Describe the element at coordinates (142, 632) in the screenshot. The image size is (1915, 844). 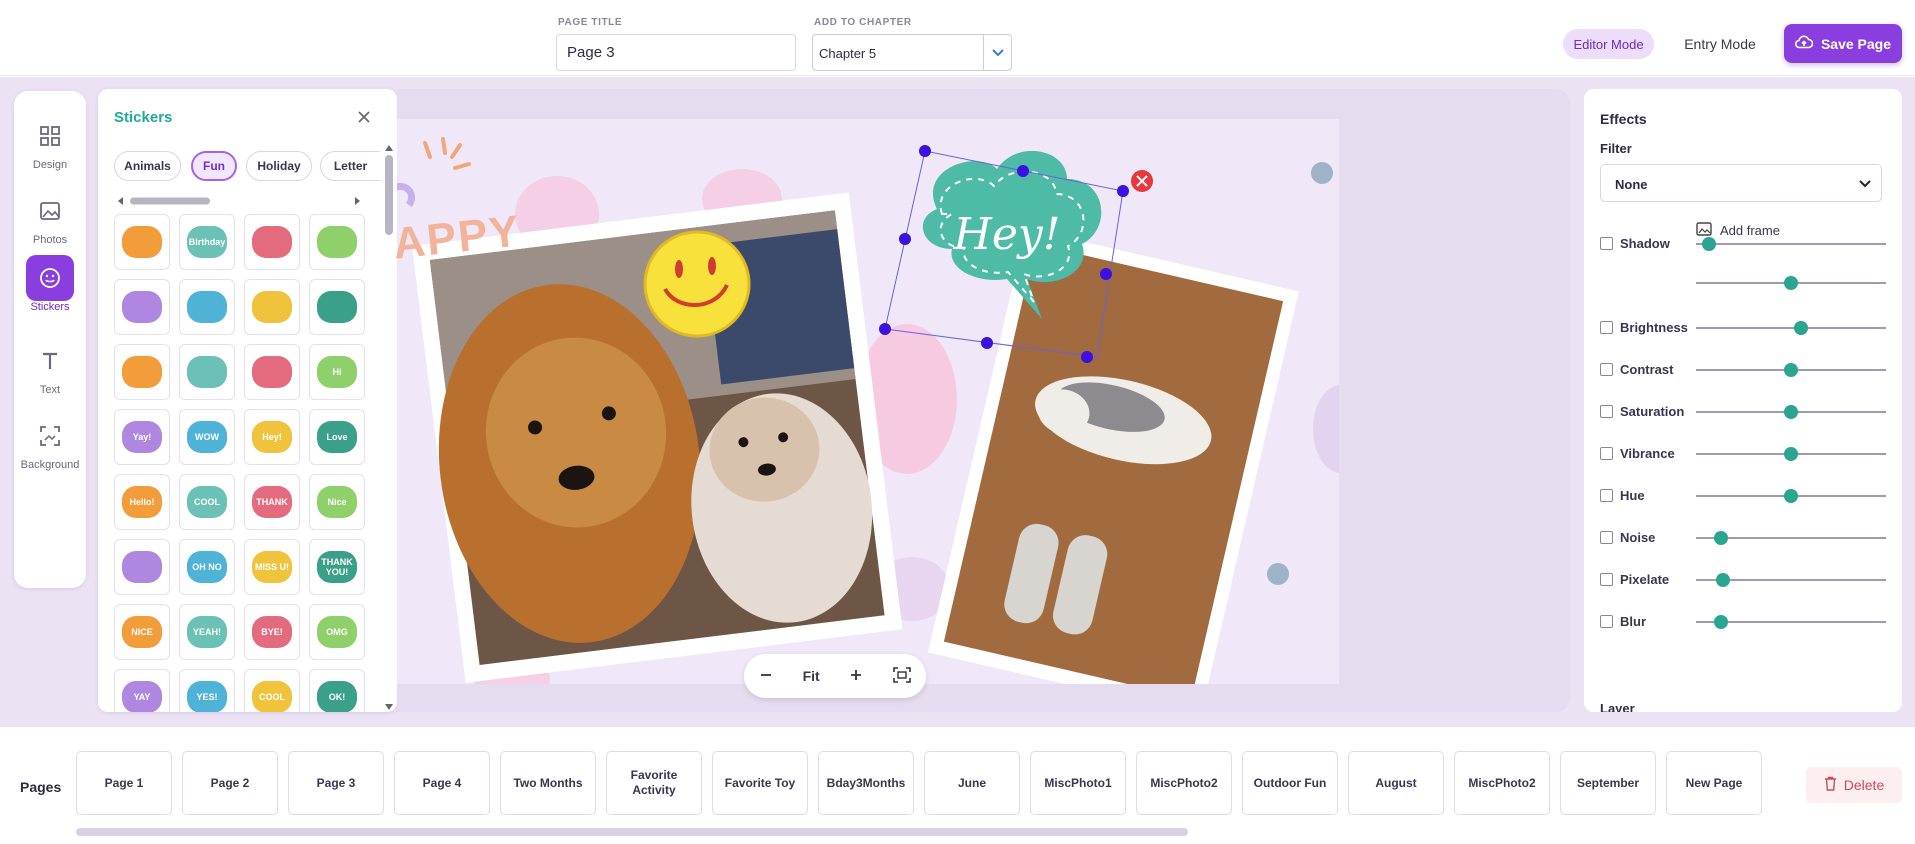
I see `speech-bubble-sticker: NICE` at that location.